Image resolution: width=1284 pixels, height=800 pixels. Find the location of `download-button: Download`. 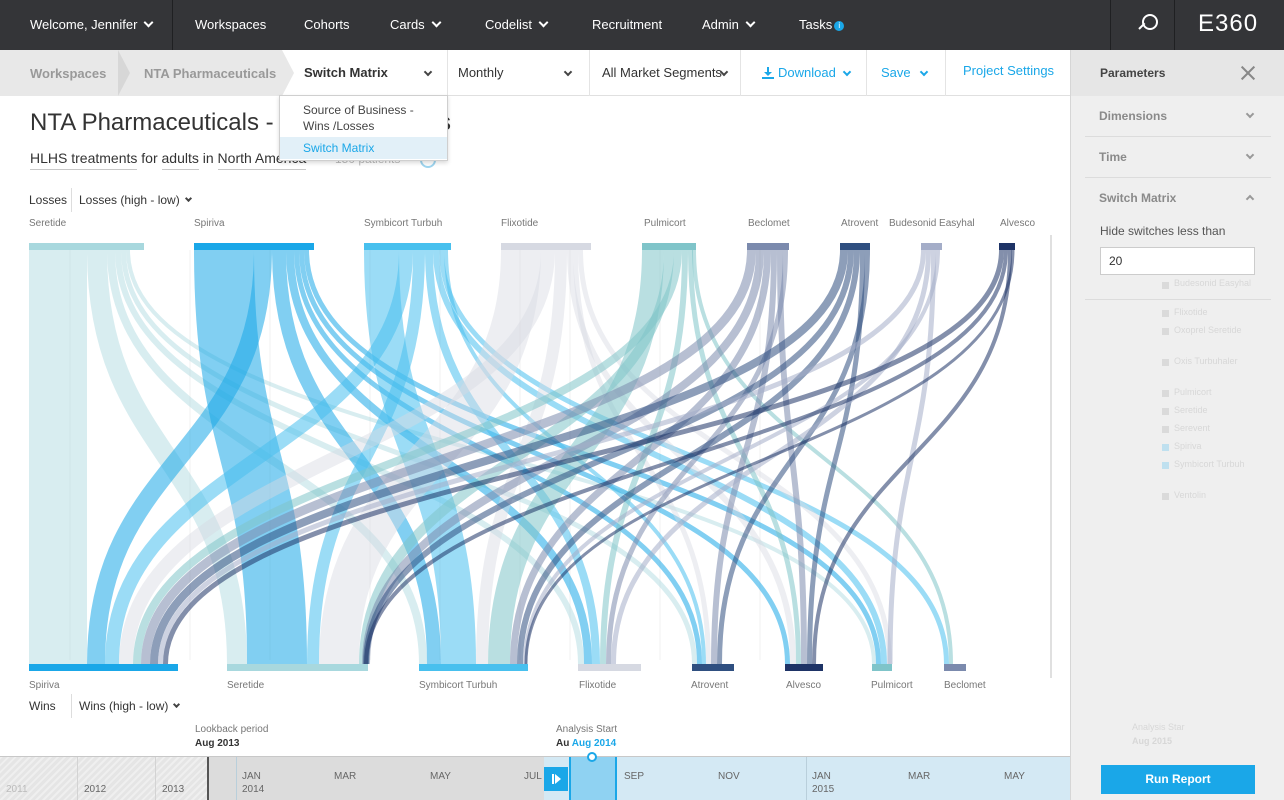

download-button: Download is located at coordinates (807, 73).